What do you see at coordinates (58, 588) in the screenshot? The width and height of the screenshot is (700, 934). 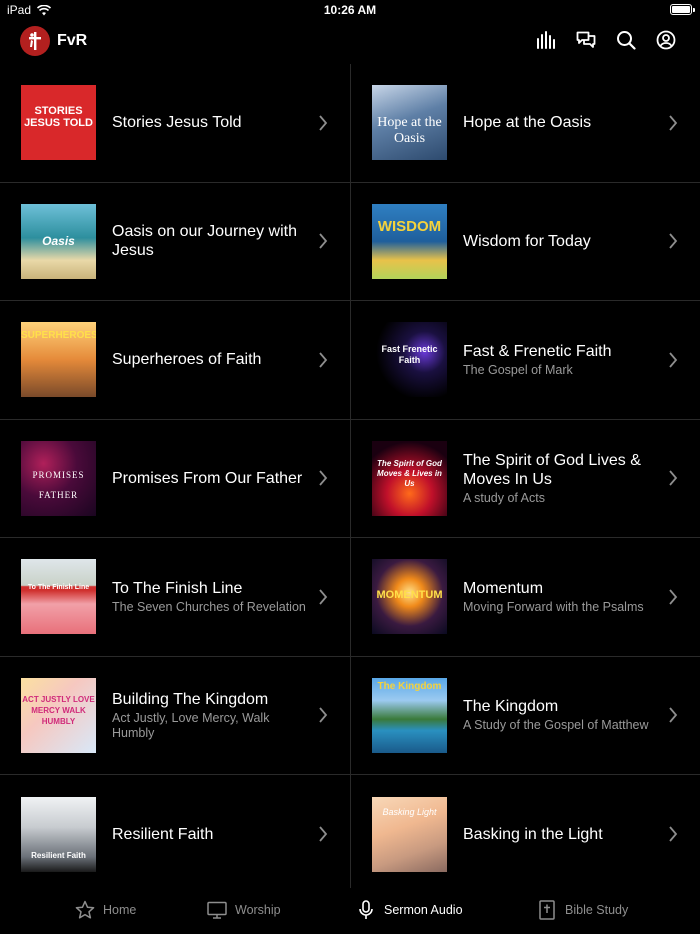 I see `thumbnail-text: To The Finish Line` at bounding box center [58, 588].